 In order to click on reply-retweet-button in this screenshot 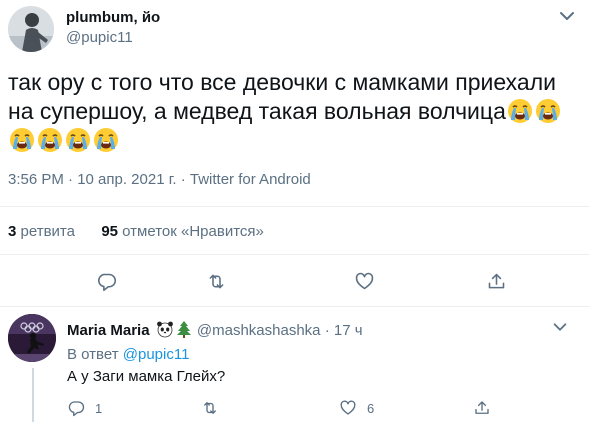, I will do `click(215, 408)`.